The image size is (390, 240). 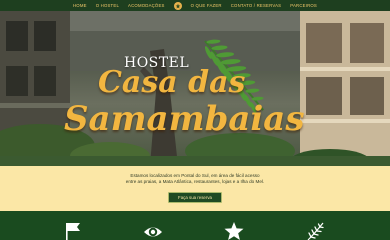 What do you see at coordinates (172, 82) in the screenshot?
I see `title-line-casa-das: Casa das` at bounding box center [172, 82].